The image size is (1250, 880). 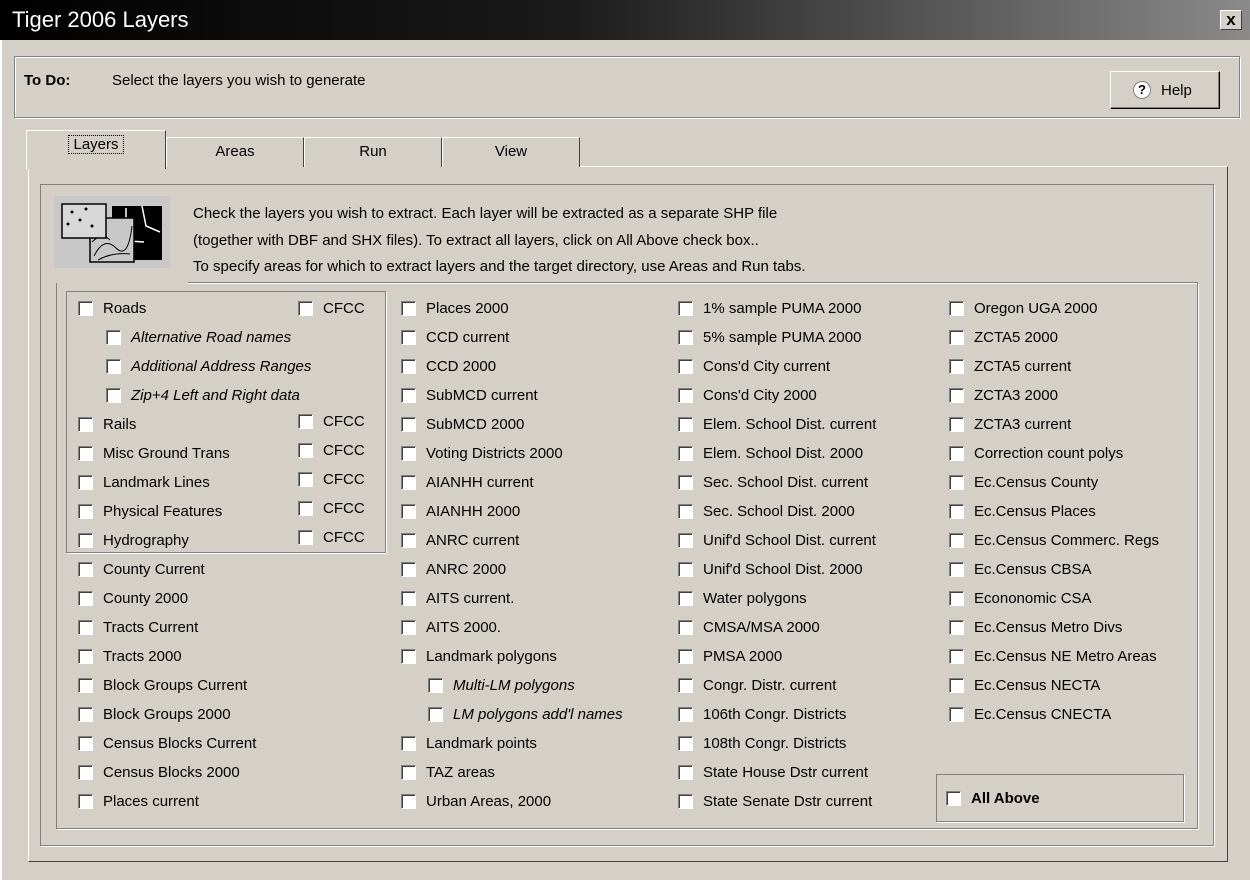 What do you see at coordinates (685, 569) in the screenshot?
I see `checkbox-unif-d-school-dist-2000` at bounding box center [685, 569].